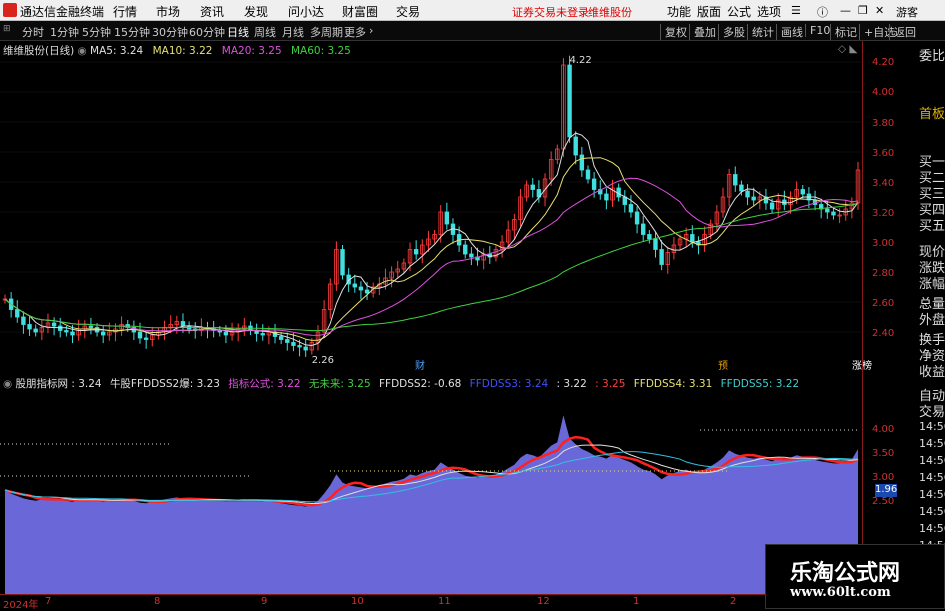  Describe the element at coordinates (796, 10) in the screenshot. I see `hamburger-icon: ☰` at that location.